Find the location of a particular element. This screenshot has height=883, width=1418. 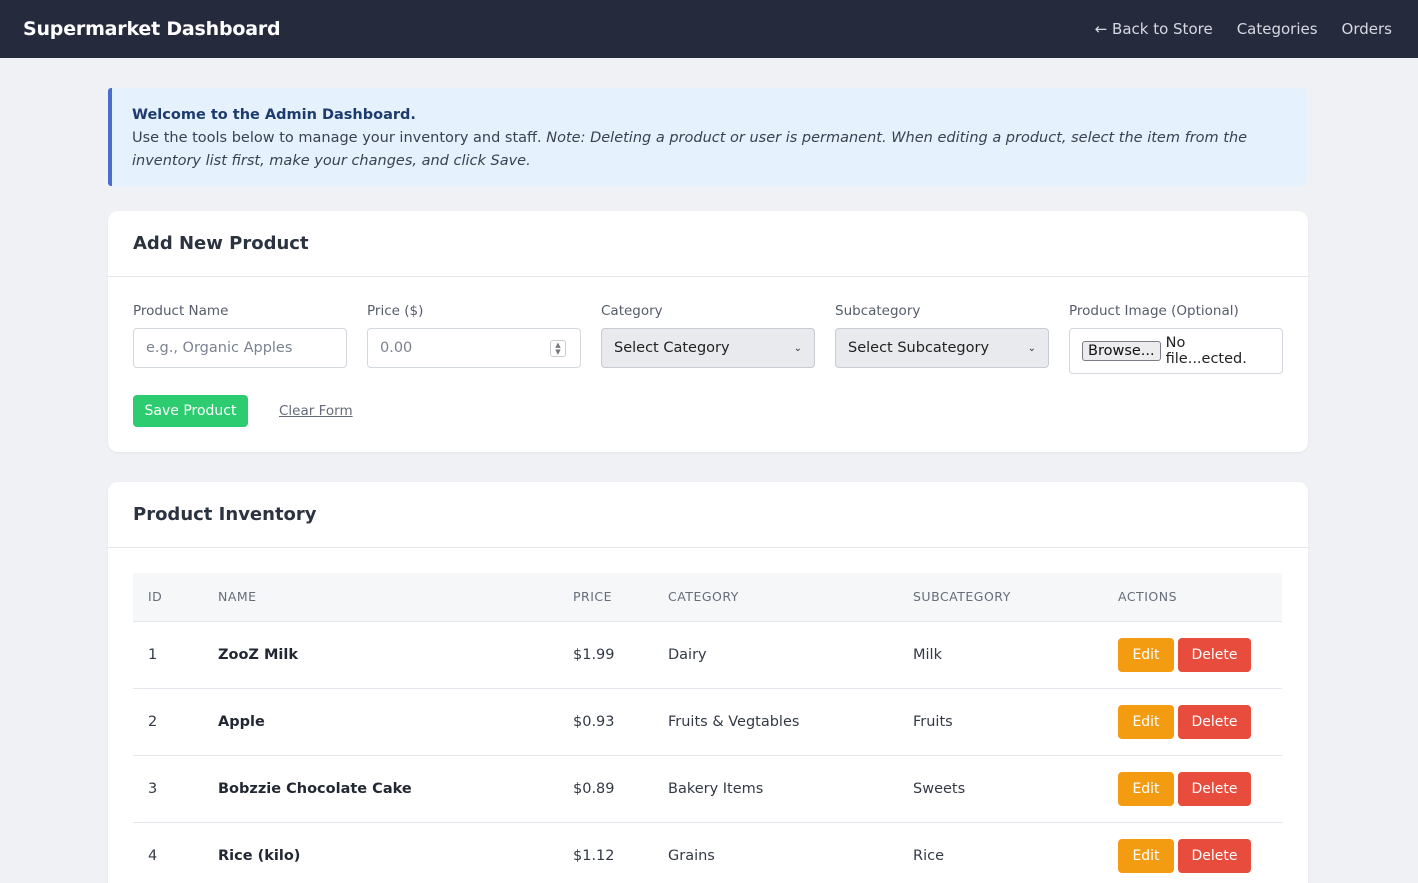

nav-back-to-store: ← Back to Store is located at coordinates (1154, 29).